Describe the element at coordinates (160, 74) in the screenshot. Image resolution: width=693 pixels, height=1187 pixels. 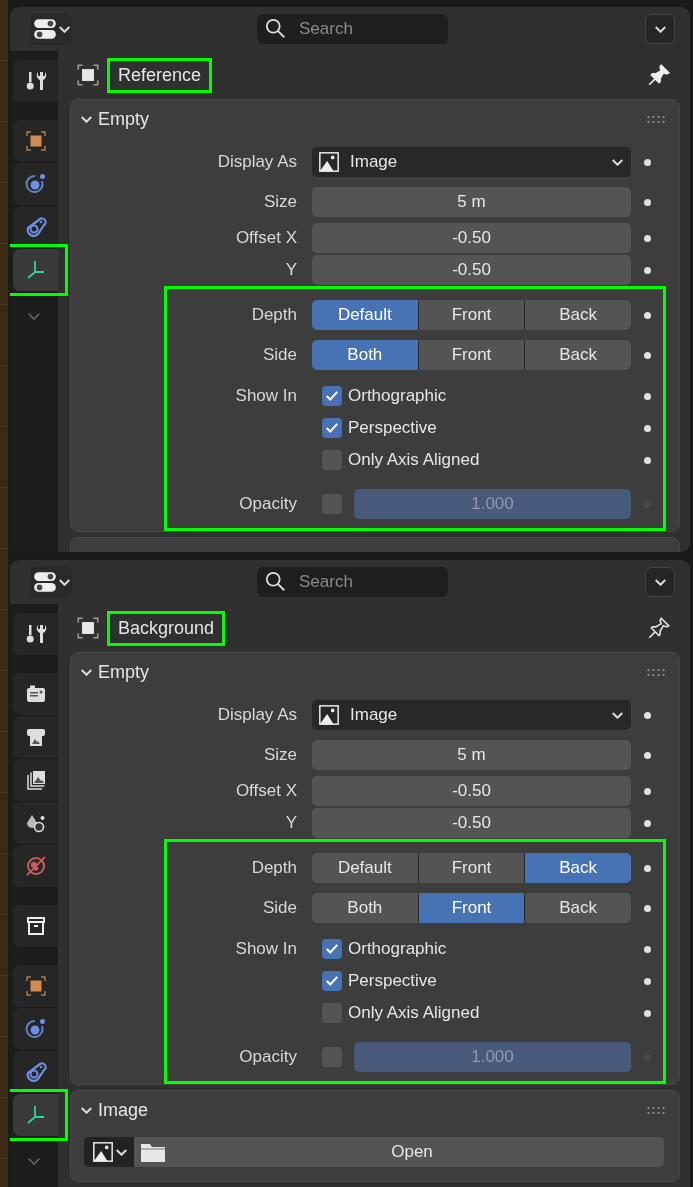
I see `object-name: Reference` at that location.